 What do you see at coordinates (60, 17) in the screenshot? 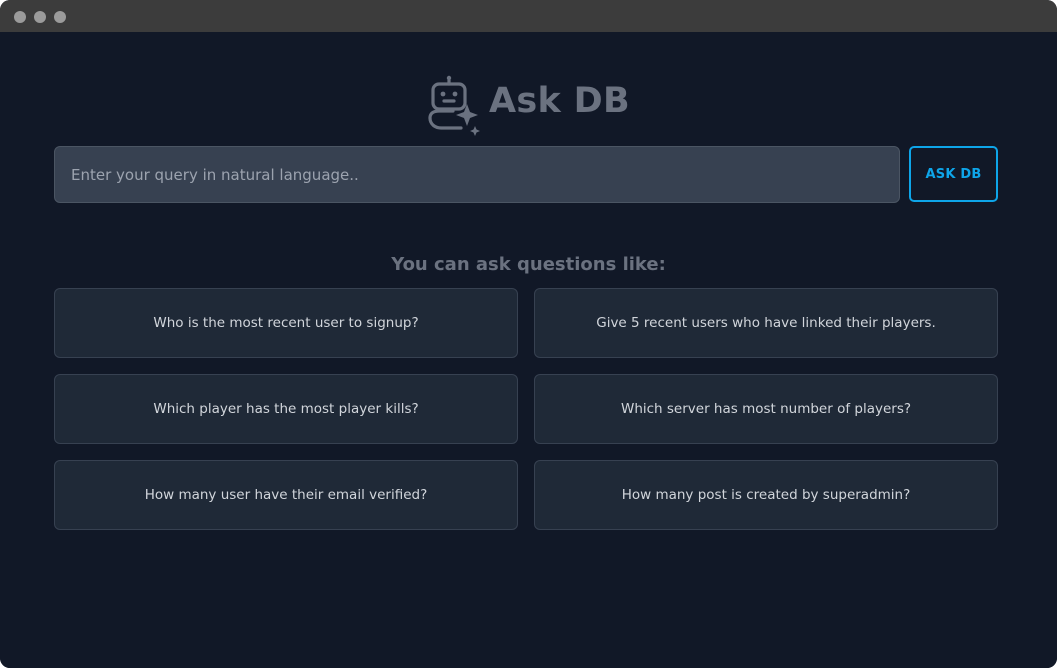
I see `window-zoom-button` at bounding box center [60, 17].